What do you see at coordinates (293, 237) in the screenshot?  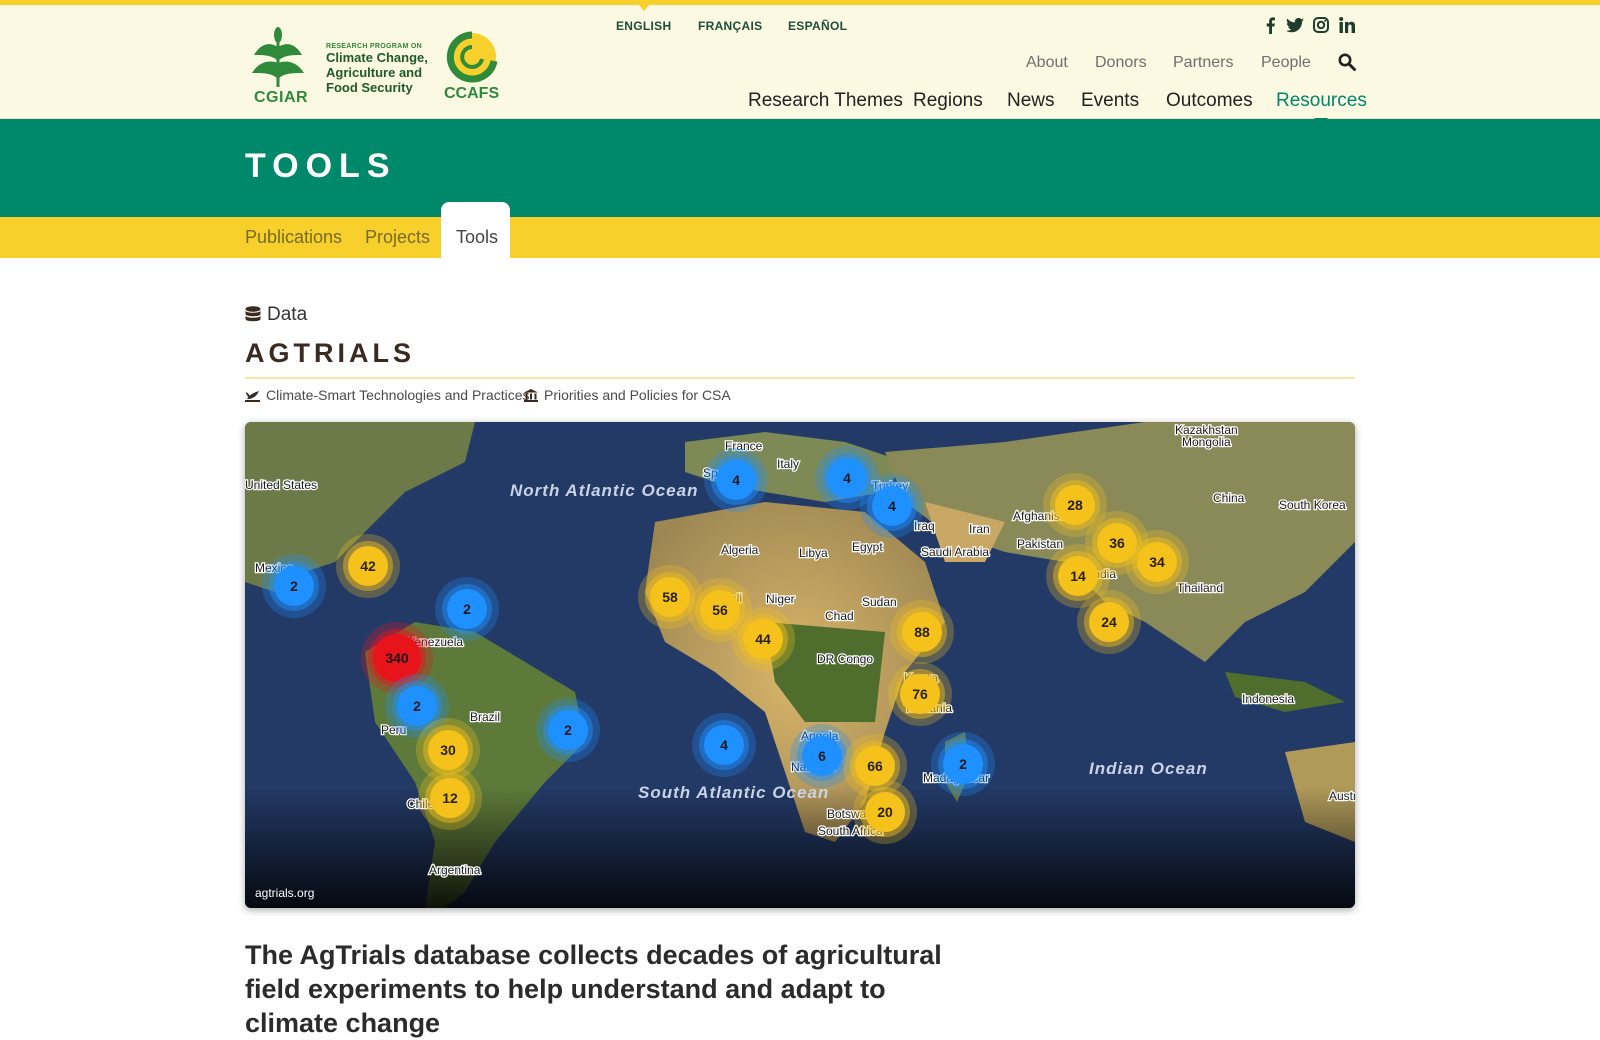 I see `tab-publications: Publications` at bounding box center [293, 237].